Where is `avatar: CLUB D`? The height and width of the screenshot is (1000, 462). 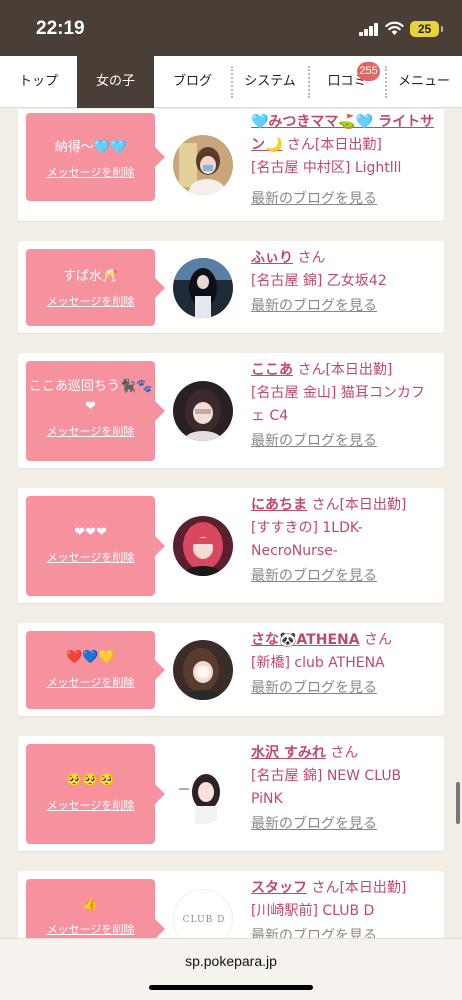 avatar: CLUB D is located at coordinates (203, 913).